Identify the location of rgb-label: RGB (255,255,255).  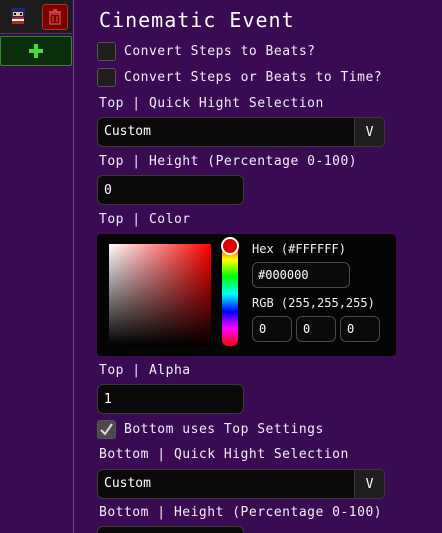
(313, 303).